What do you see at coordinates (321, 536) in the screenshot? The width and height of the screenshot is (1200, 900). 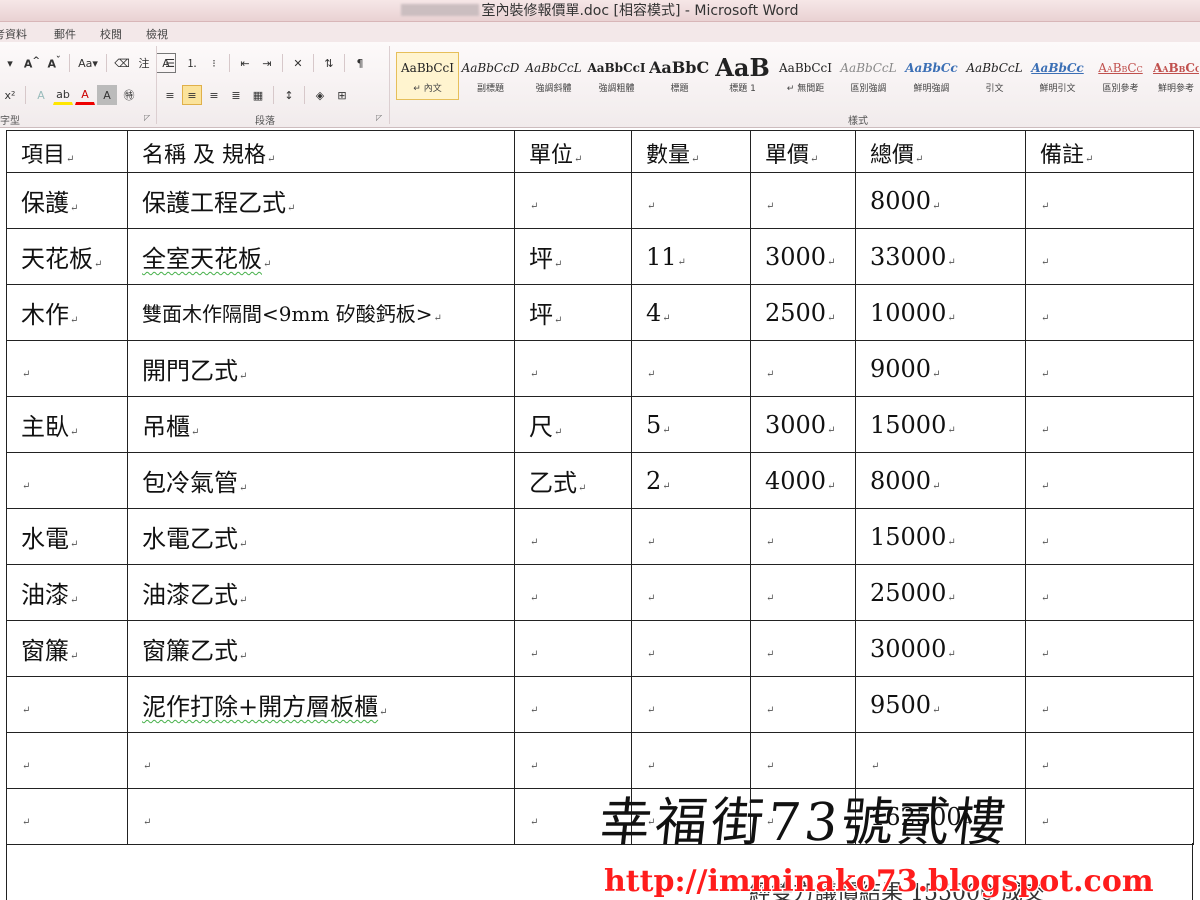 I see `table-cell: 水電乙式↵` at bounding box center [321, 536].